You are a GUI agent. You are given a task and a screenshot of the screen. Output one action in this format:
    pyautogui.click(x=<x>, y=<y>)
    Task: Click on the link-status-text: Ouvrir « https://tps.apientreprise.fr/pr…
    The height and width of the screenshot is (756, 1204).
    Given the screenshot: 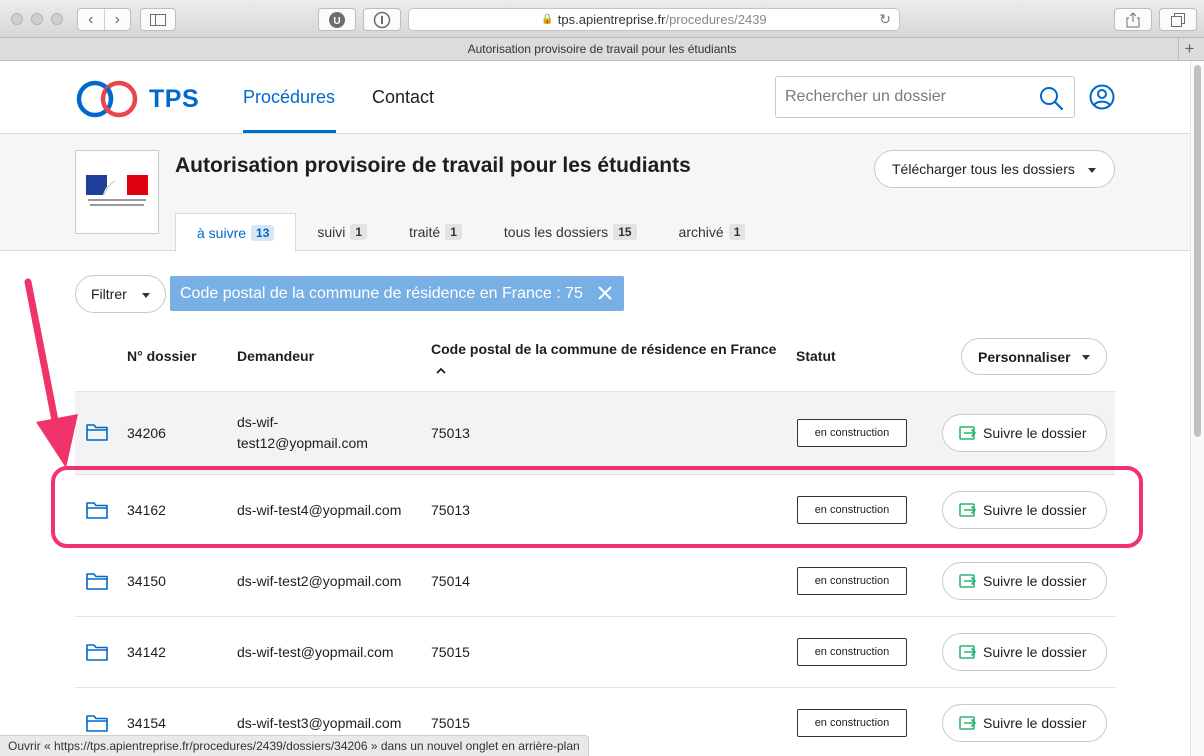 What is the action you would take?
    pyautogui.click(x=294, y=746)
    